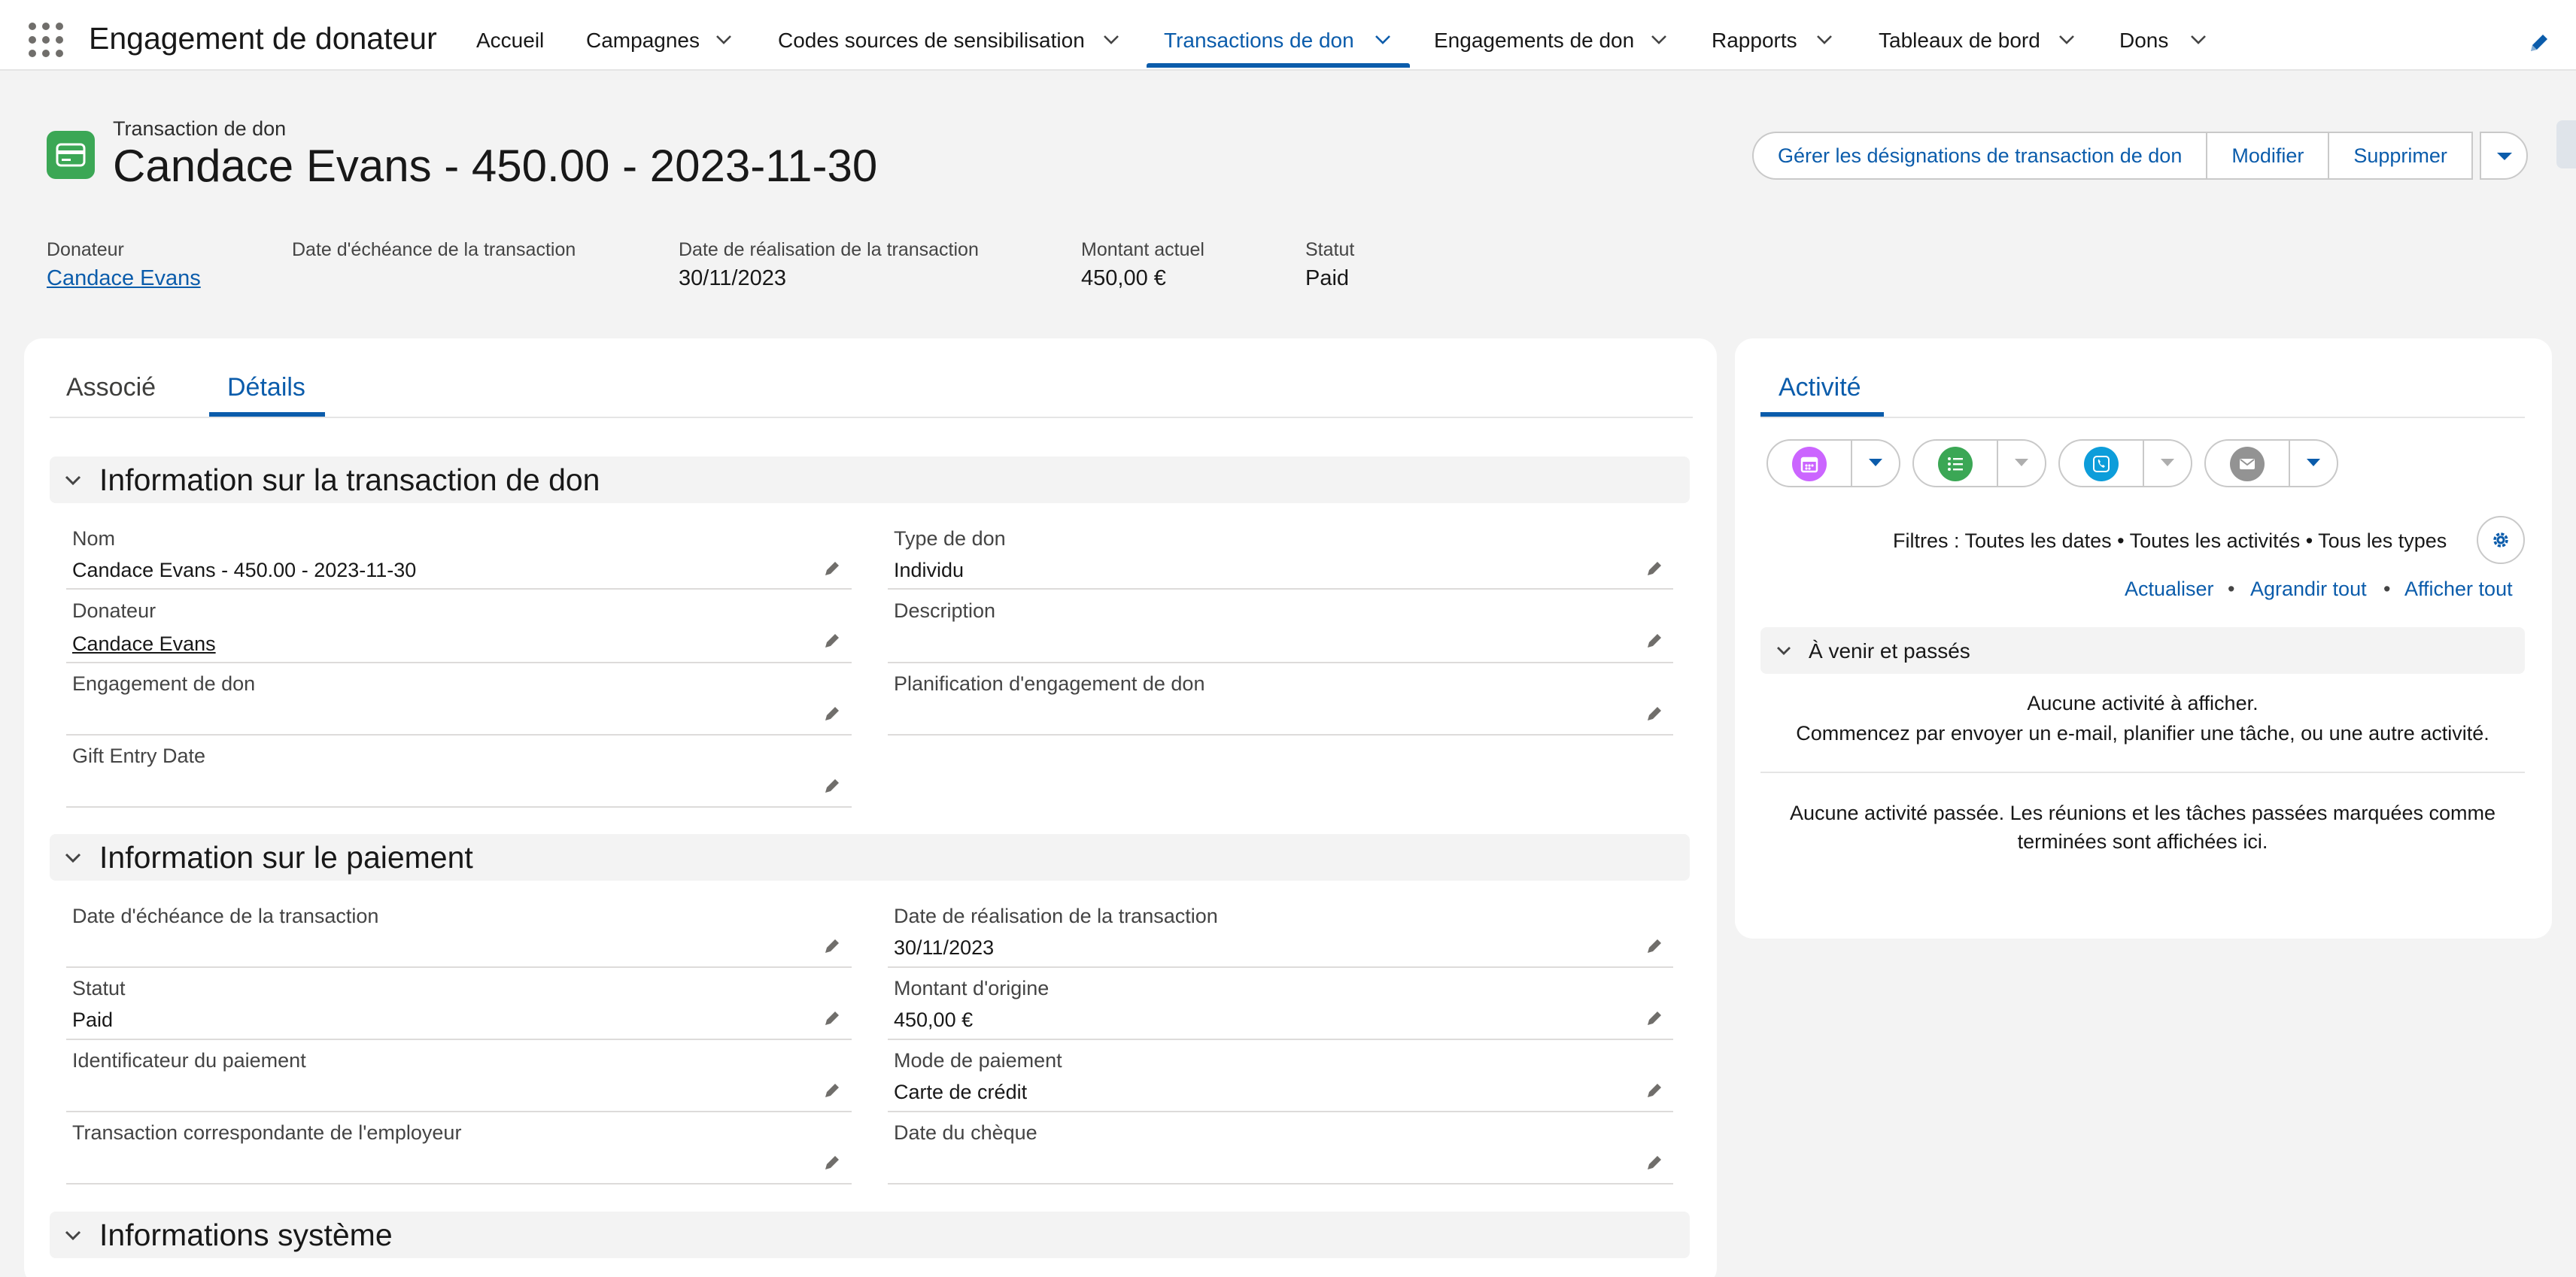 The image size is (2576, 1277). I want to click on activity-settings-button, so click(2501, 540).